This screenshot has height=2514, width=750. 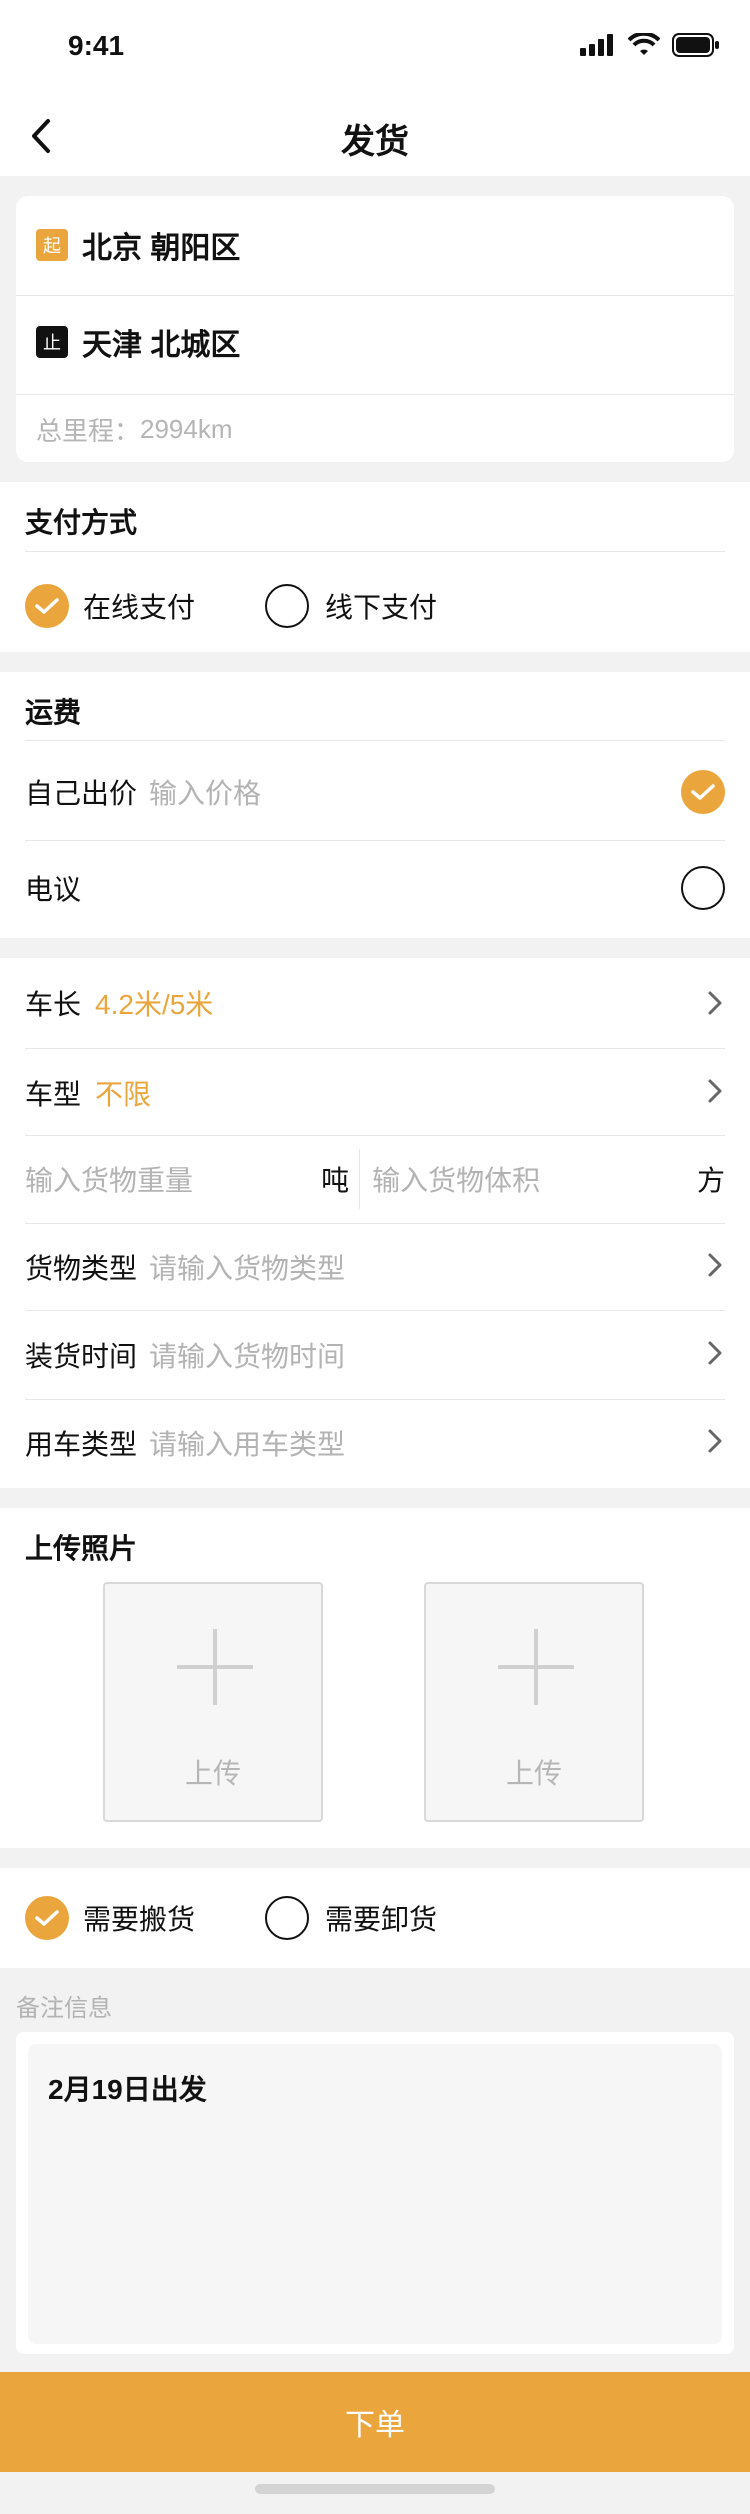 I want to click on freight-title-row: 运费, so click(x=375, y=711).